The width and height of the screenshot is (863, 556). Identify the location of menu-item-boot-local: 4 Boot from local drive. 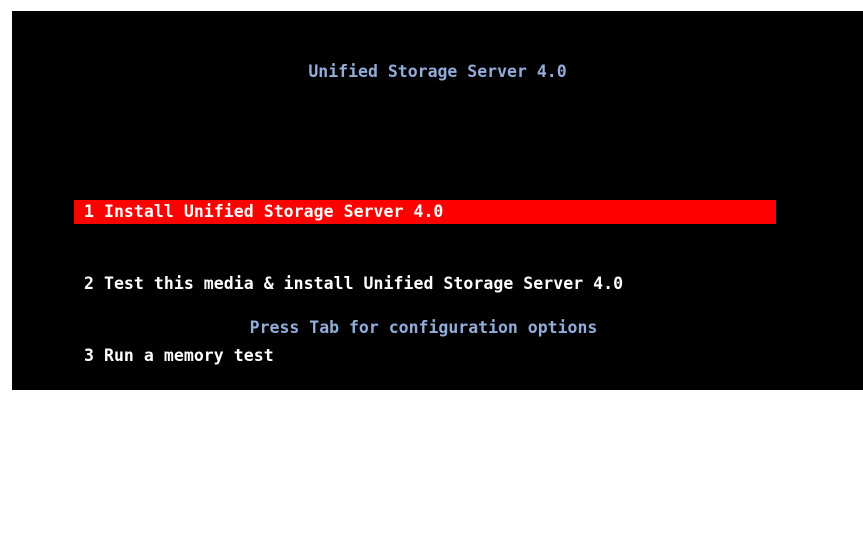
(425, 496).